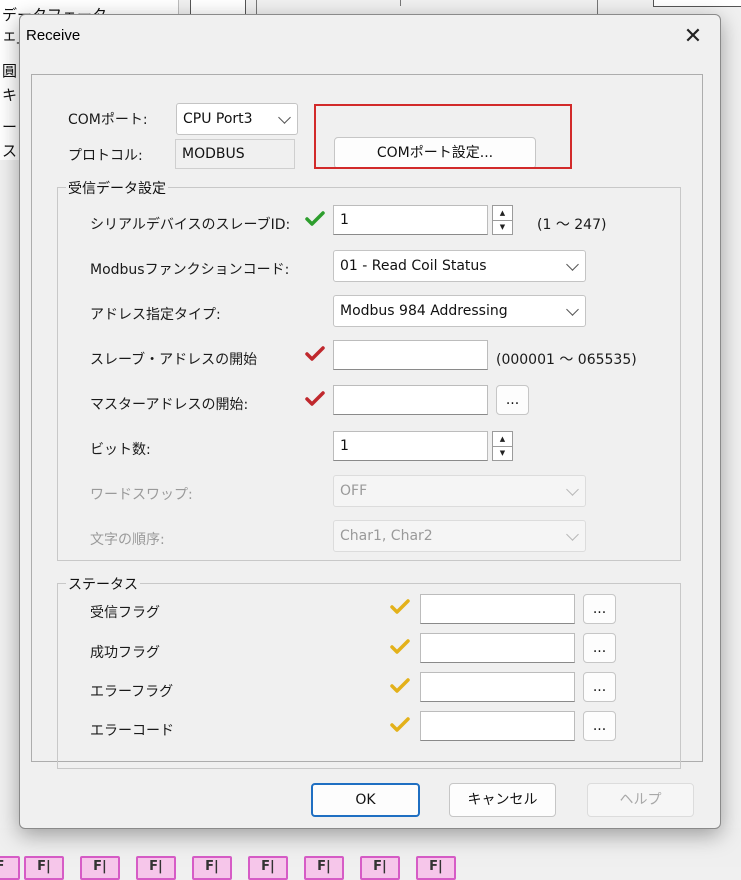  What do you see at coordinates (697, 3) in the screenshot?
I see `background-ladder-cell` at bounding box center [697, 3].